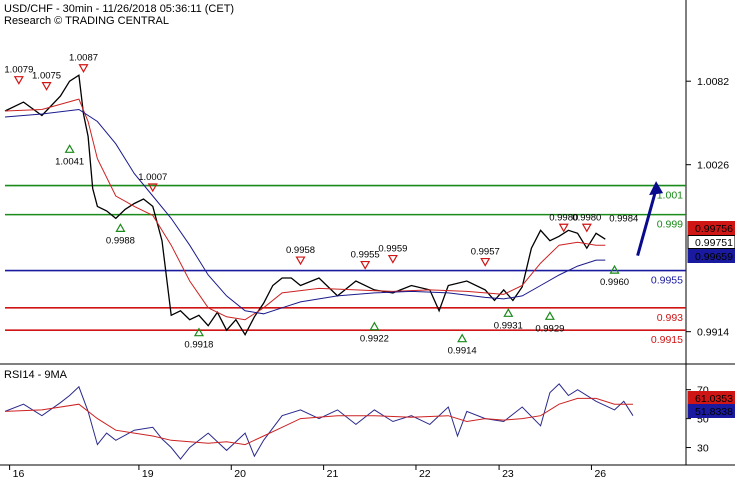 This screenshot has height=480, width=735. What do you see at coordinates (670, 318) in the screenshot?
I see `level-label: 0.993` at bounding box center [670, 318].